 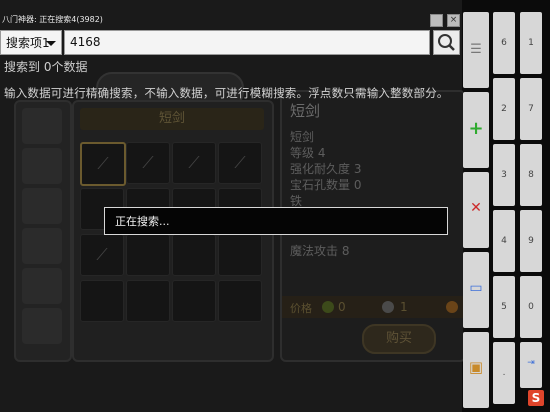 I want to click on close-icon: ✕, so click(x=476, y=208).